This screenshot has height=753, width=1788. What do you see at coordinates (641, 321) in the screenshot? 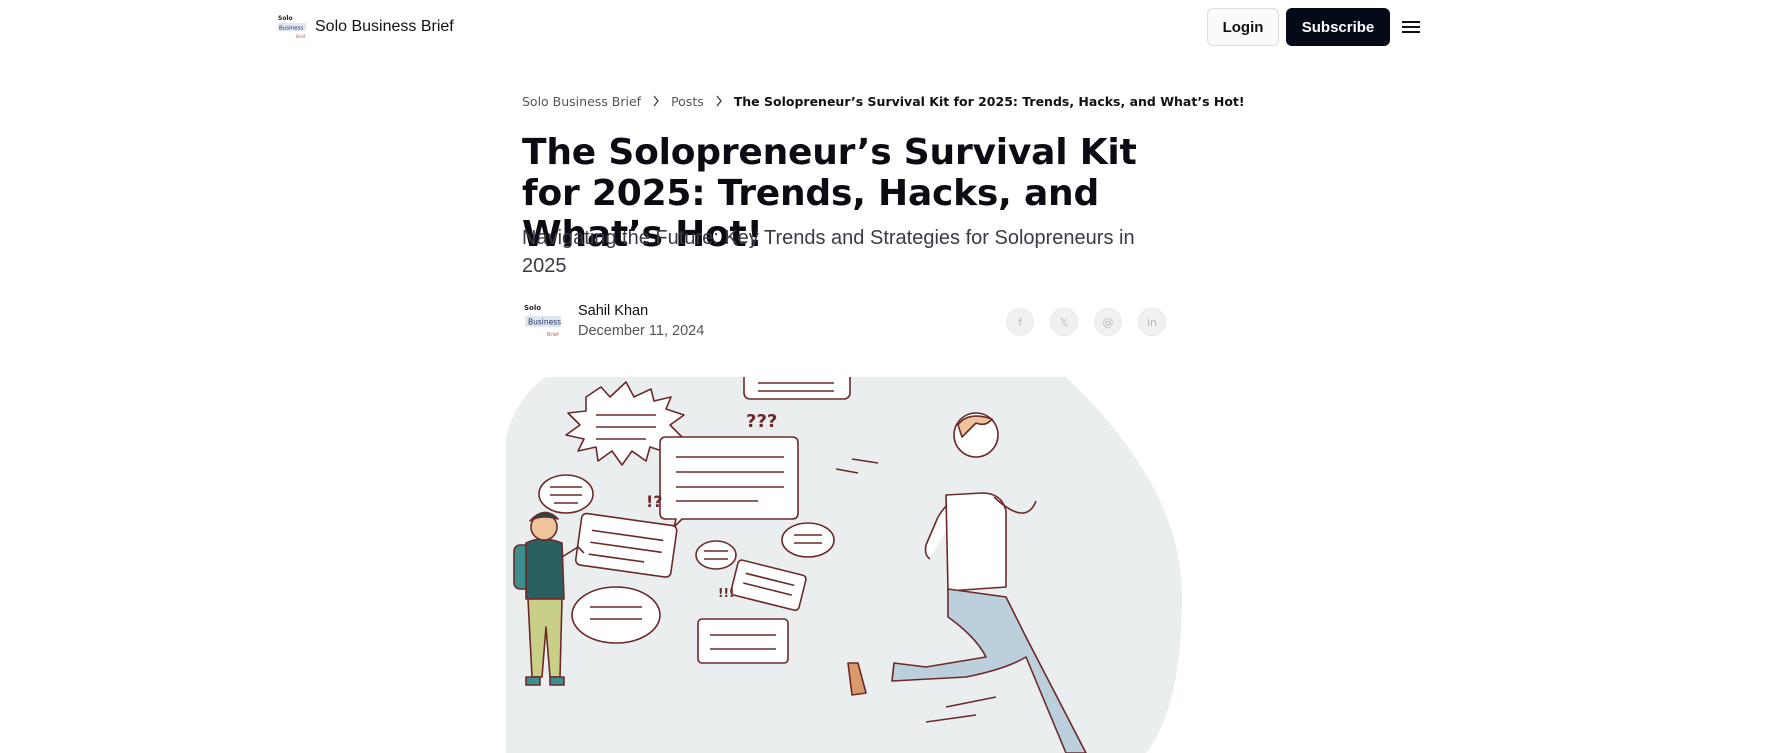
I see `author-meta: Sahil Khan December 11, 2024` at bounding box center [641, 321].